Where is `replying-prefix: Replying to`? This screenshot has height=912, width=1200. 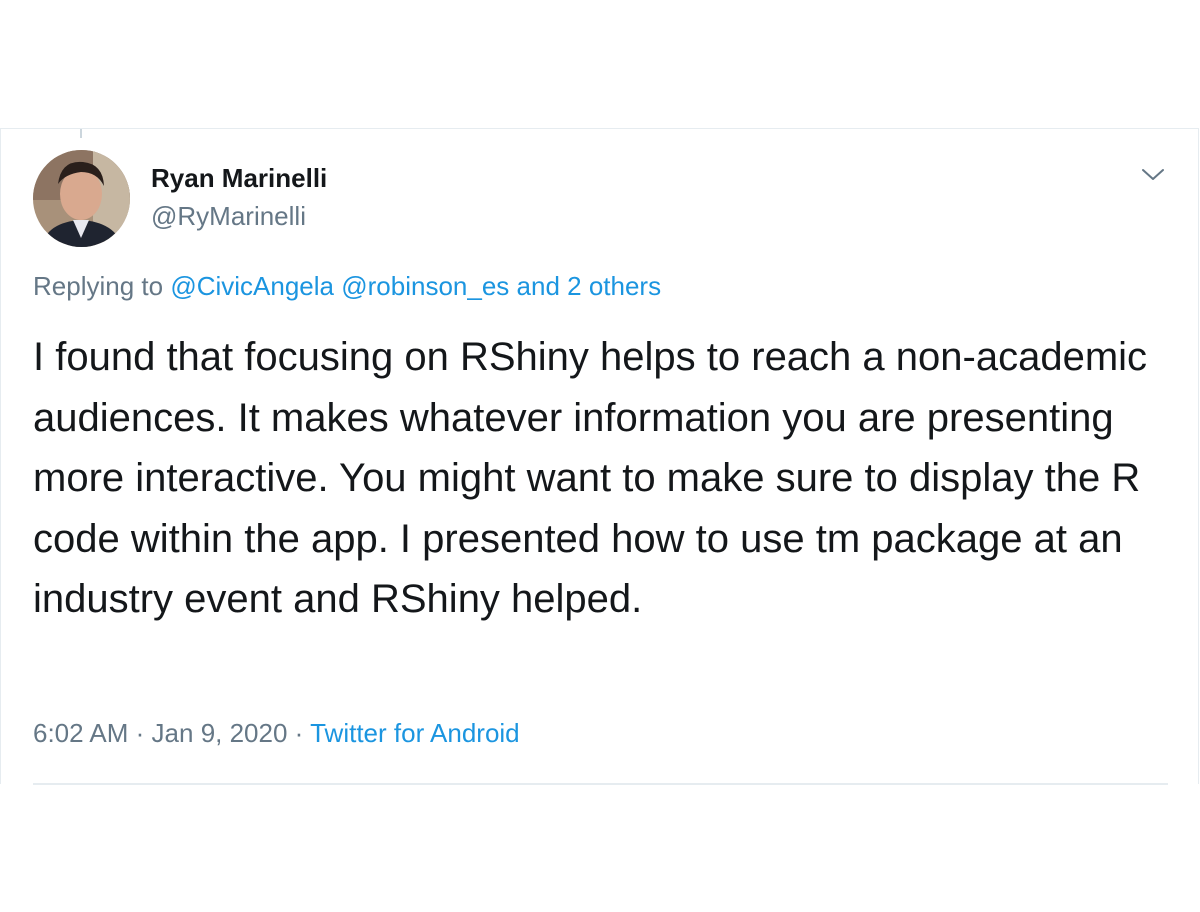 replying-prefix: Replying to is located at coordinates (102, 286).